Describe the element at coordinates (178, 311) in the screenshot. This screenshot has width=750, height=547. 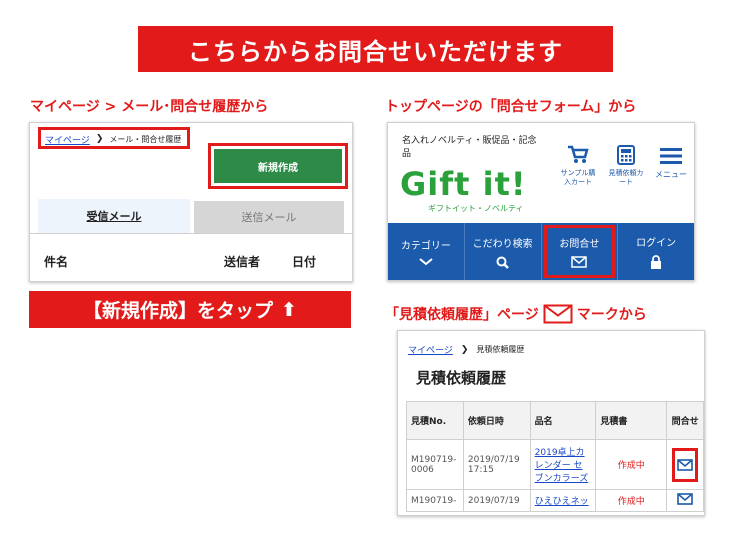
I see `cta-text: 【新規作成】をタップ` at that location.